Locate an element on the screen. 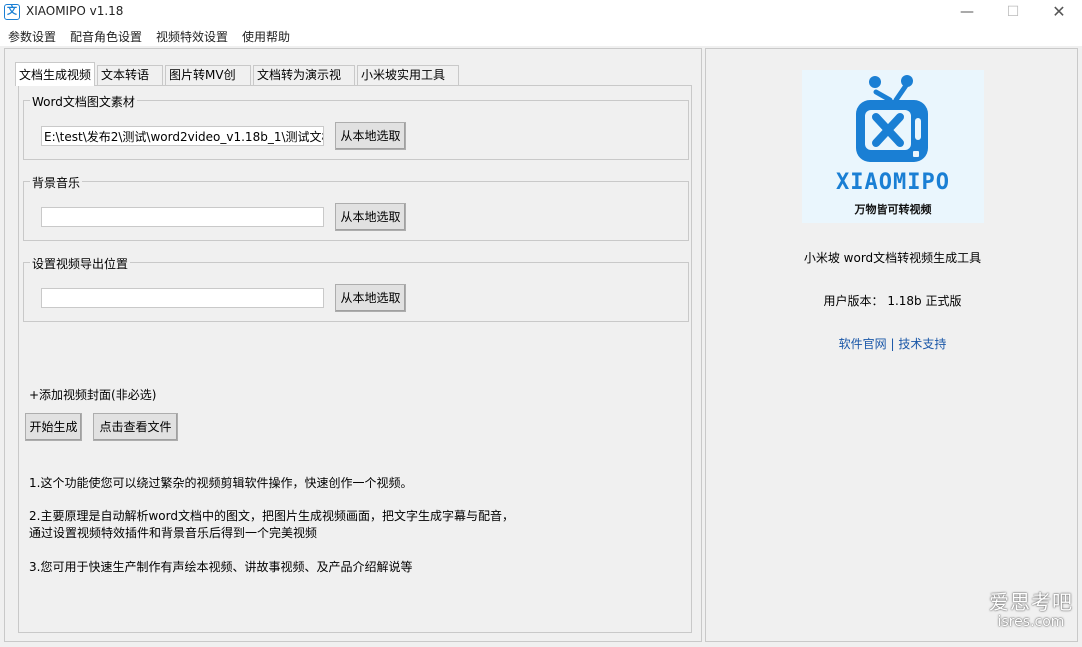 Image resolution: width=1082 pixels, height=647 pixels. close-button: ✕ is located at coordinates (1059, 12).